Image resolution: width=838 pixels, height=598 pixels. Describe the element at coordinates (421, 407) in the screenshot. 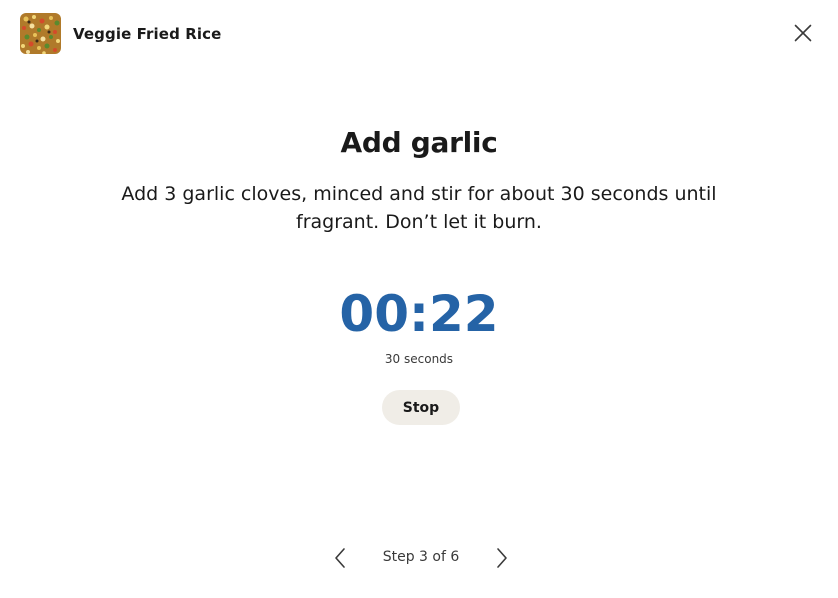

I see `stop-timer-button: Stop` at that location.